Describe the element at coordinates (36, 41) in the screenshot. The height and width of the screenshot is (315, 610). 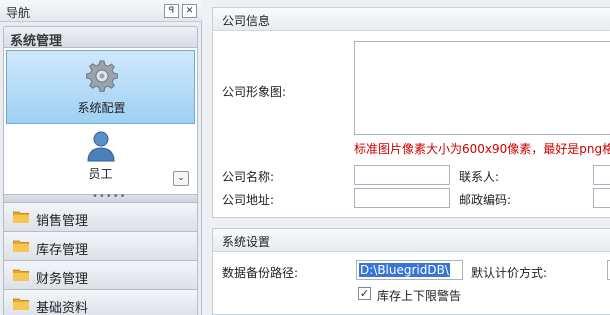
I see `group-title: 系统管理` at that location.